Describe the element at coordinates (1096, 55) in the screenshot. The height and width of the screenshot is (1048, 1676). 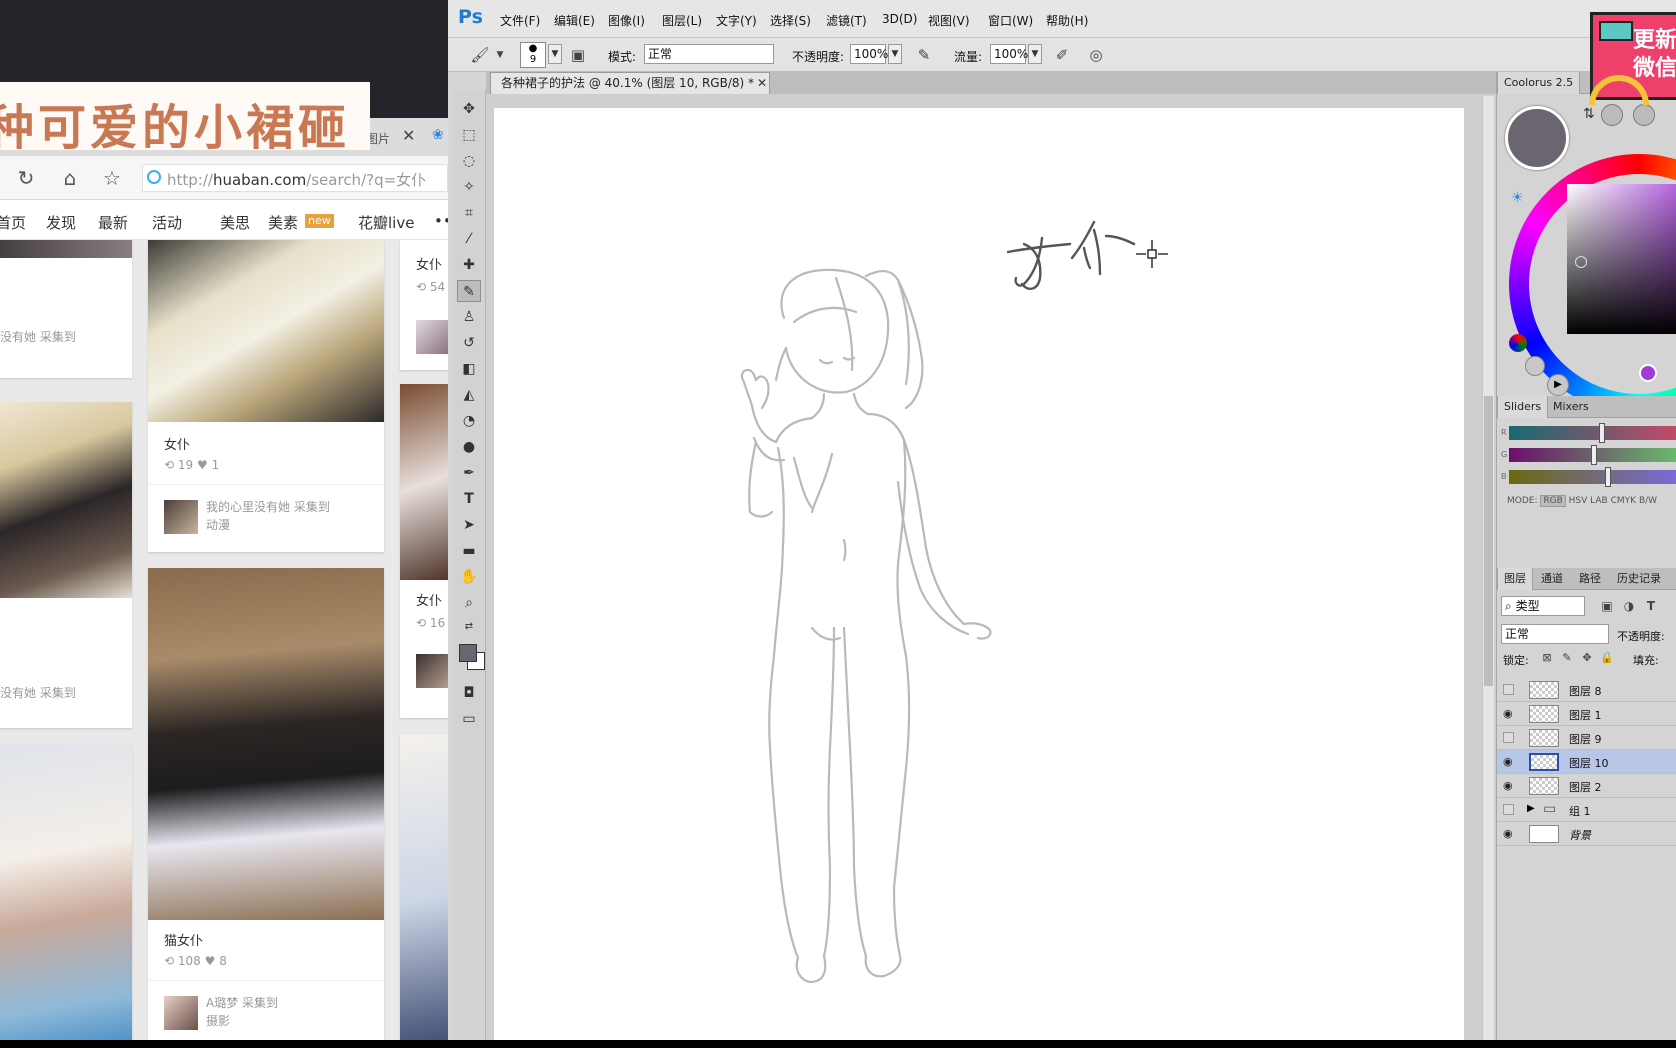
I see `pressure-size-icon: ◎` at that location.